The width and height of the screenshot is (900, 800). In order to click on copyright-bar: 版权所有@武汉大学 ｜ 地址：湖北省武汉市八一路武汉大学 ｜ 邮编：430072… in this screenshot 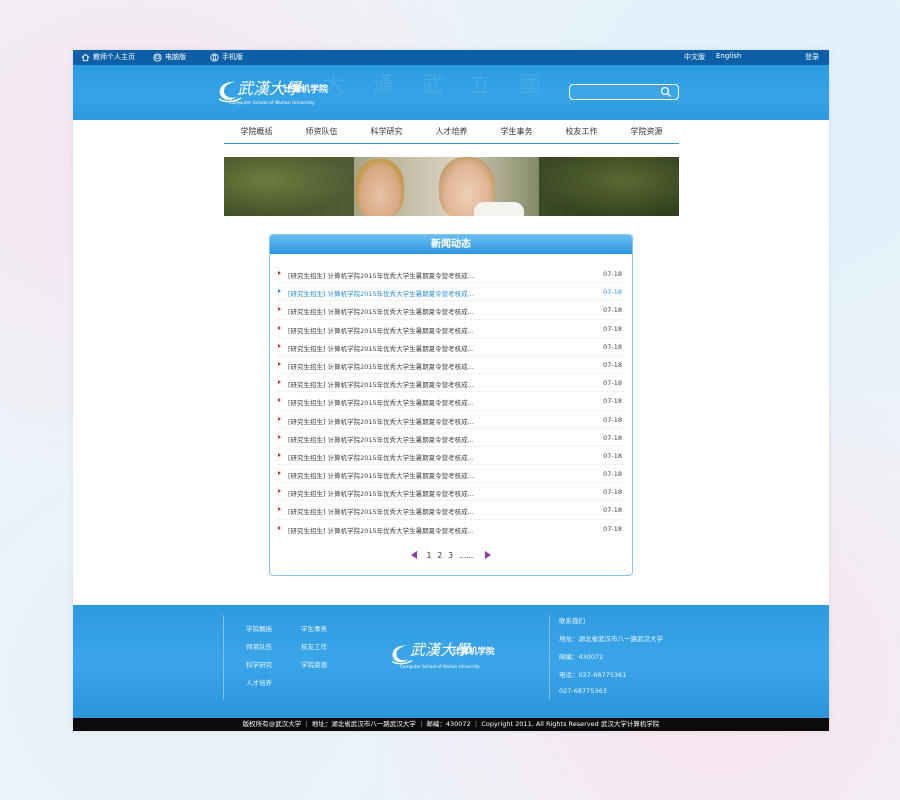, I will do `click(451, 724)`.